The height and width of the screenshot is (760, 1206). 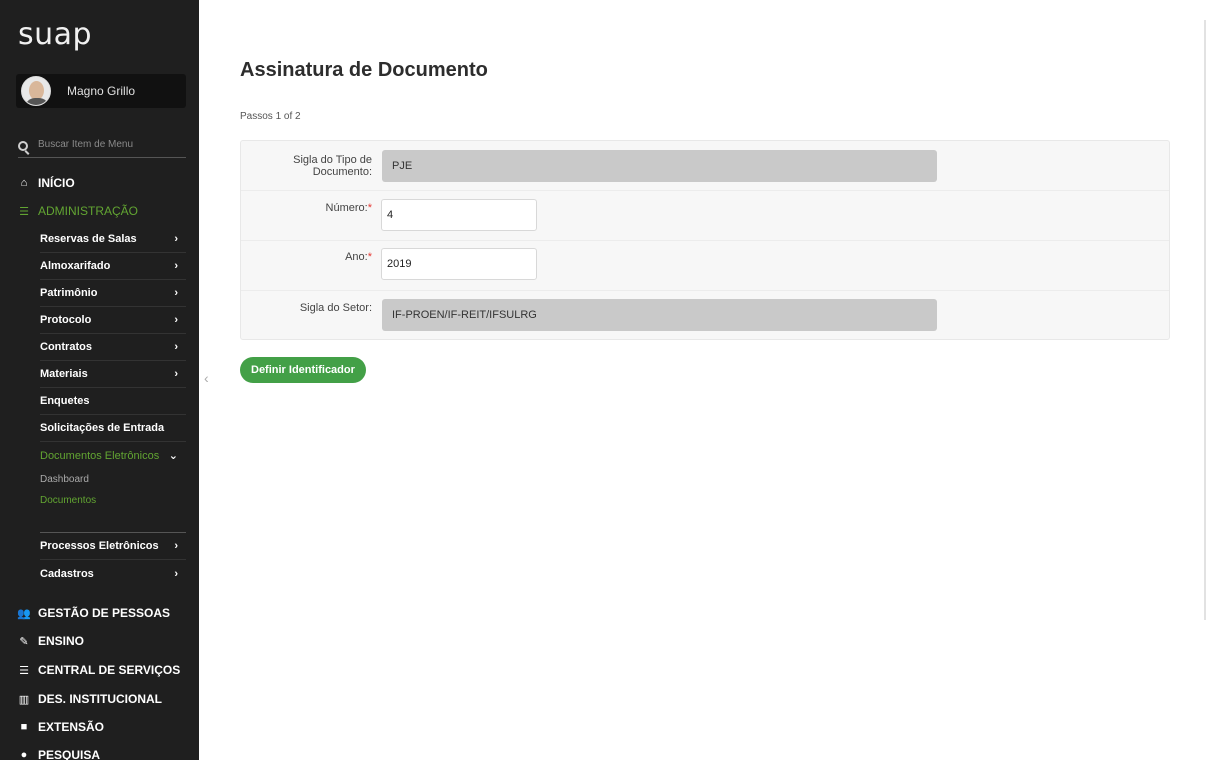 What do you see at coordinates (69, 293) in the screenshot?
I see `sidebar-item-label: Patrimônio` at bounding box center [69, 293].